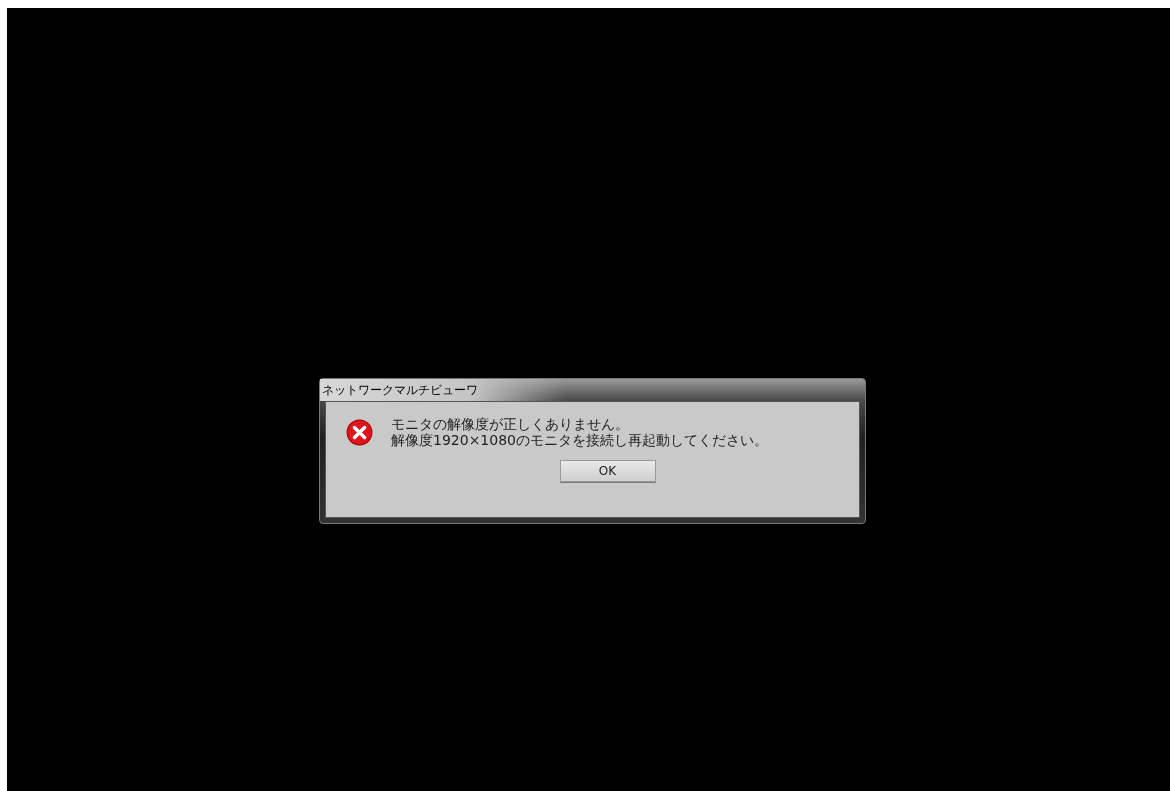  What do you see at coordinates (510, 424) in the screenshot?
I see `error-message: モニタの解像度が正しくありません。` at bounding box center [510, 424].